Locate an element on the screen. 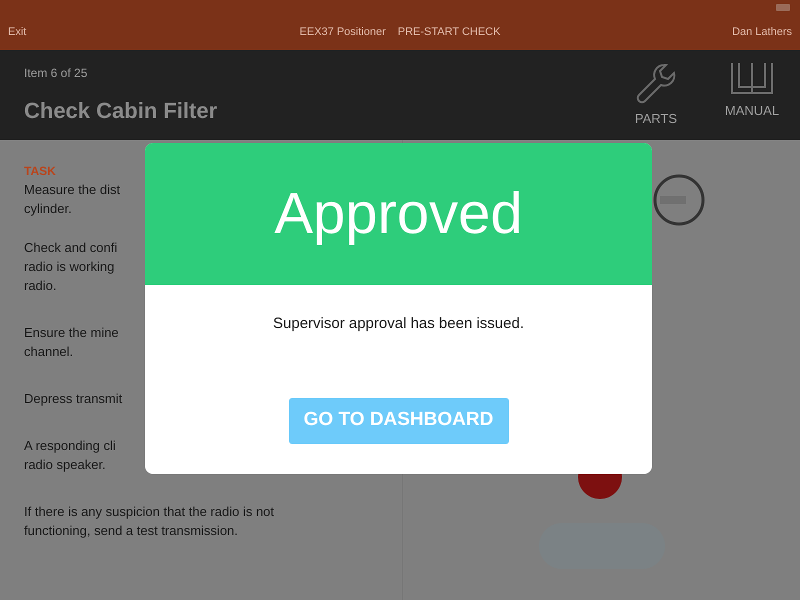 The height and width of the screenshot is (600, 800). task-paragraph: Depress transmit is located at coordinates (73, 399).